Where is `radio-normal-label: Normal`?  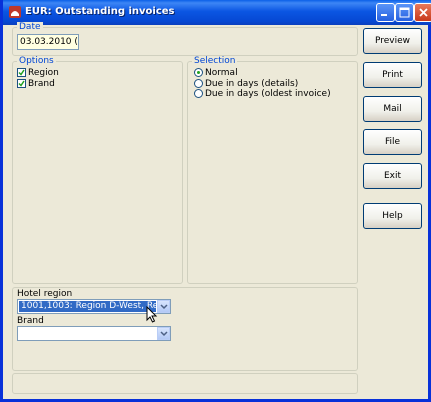 radio-normal-label: Normal is located at coordinates (221, 72).